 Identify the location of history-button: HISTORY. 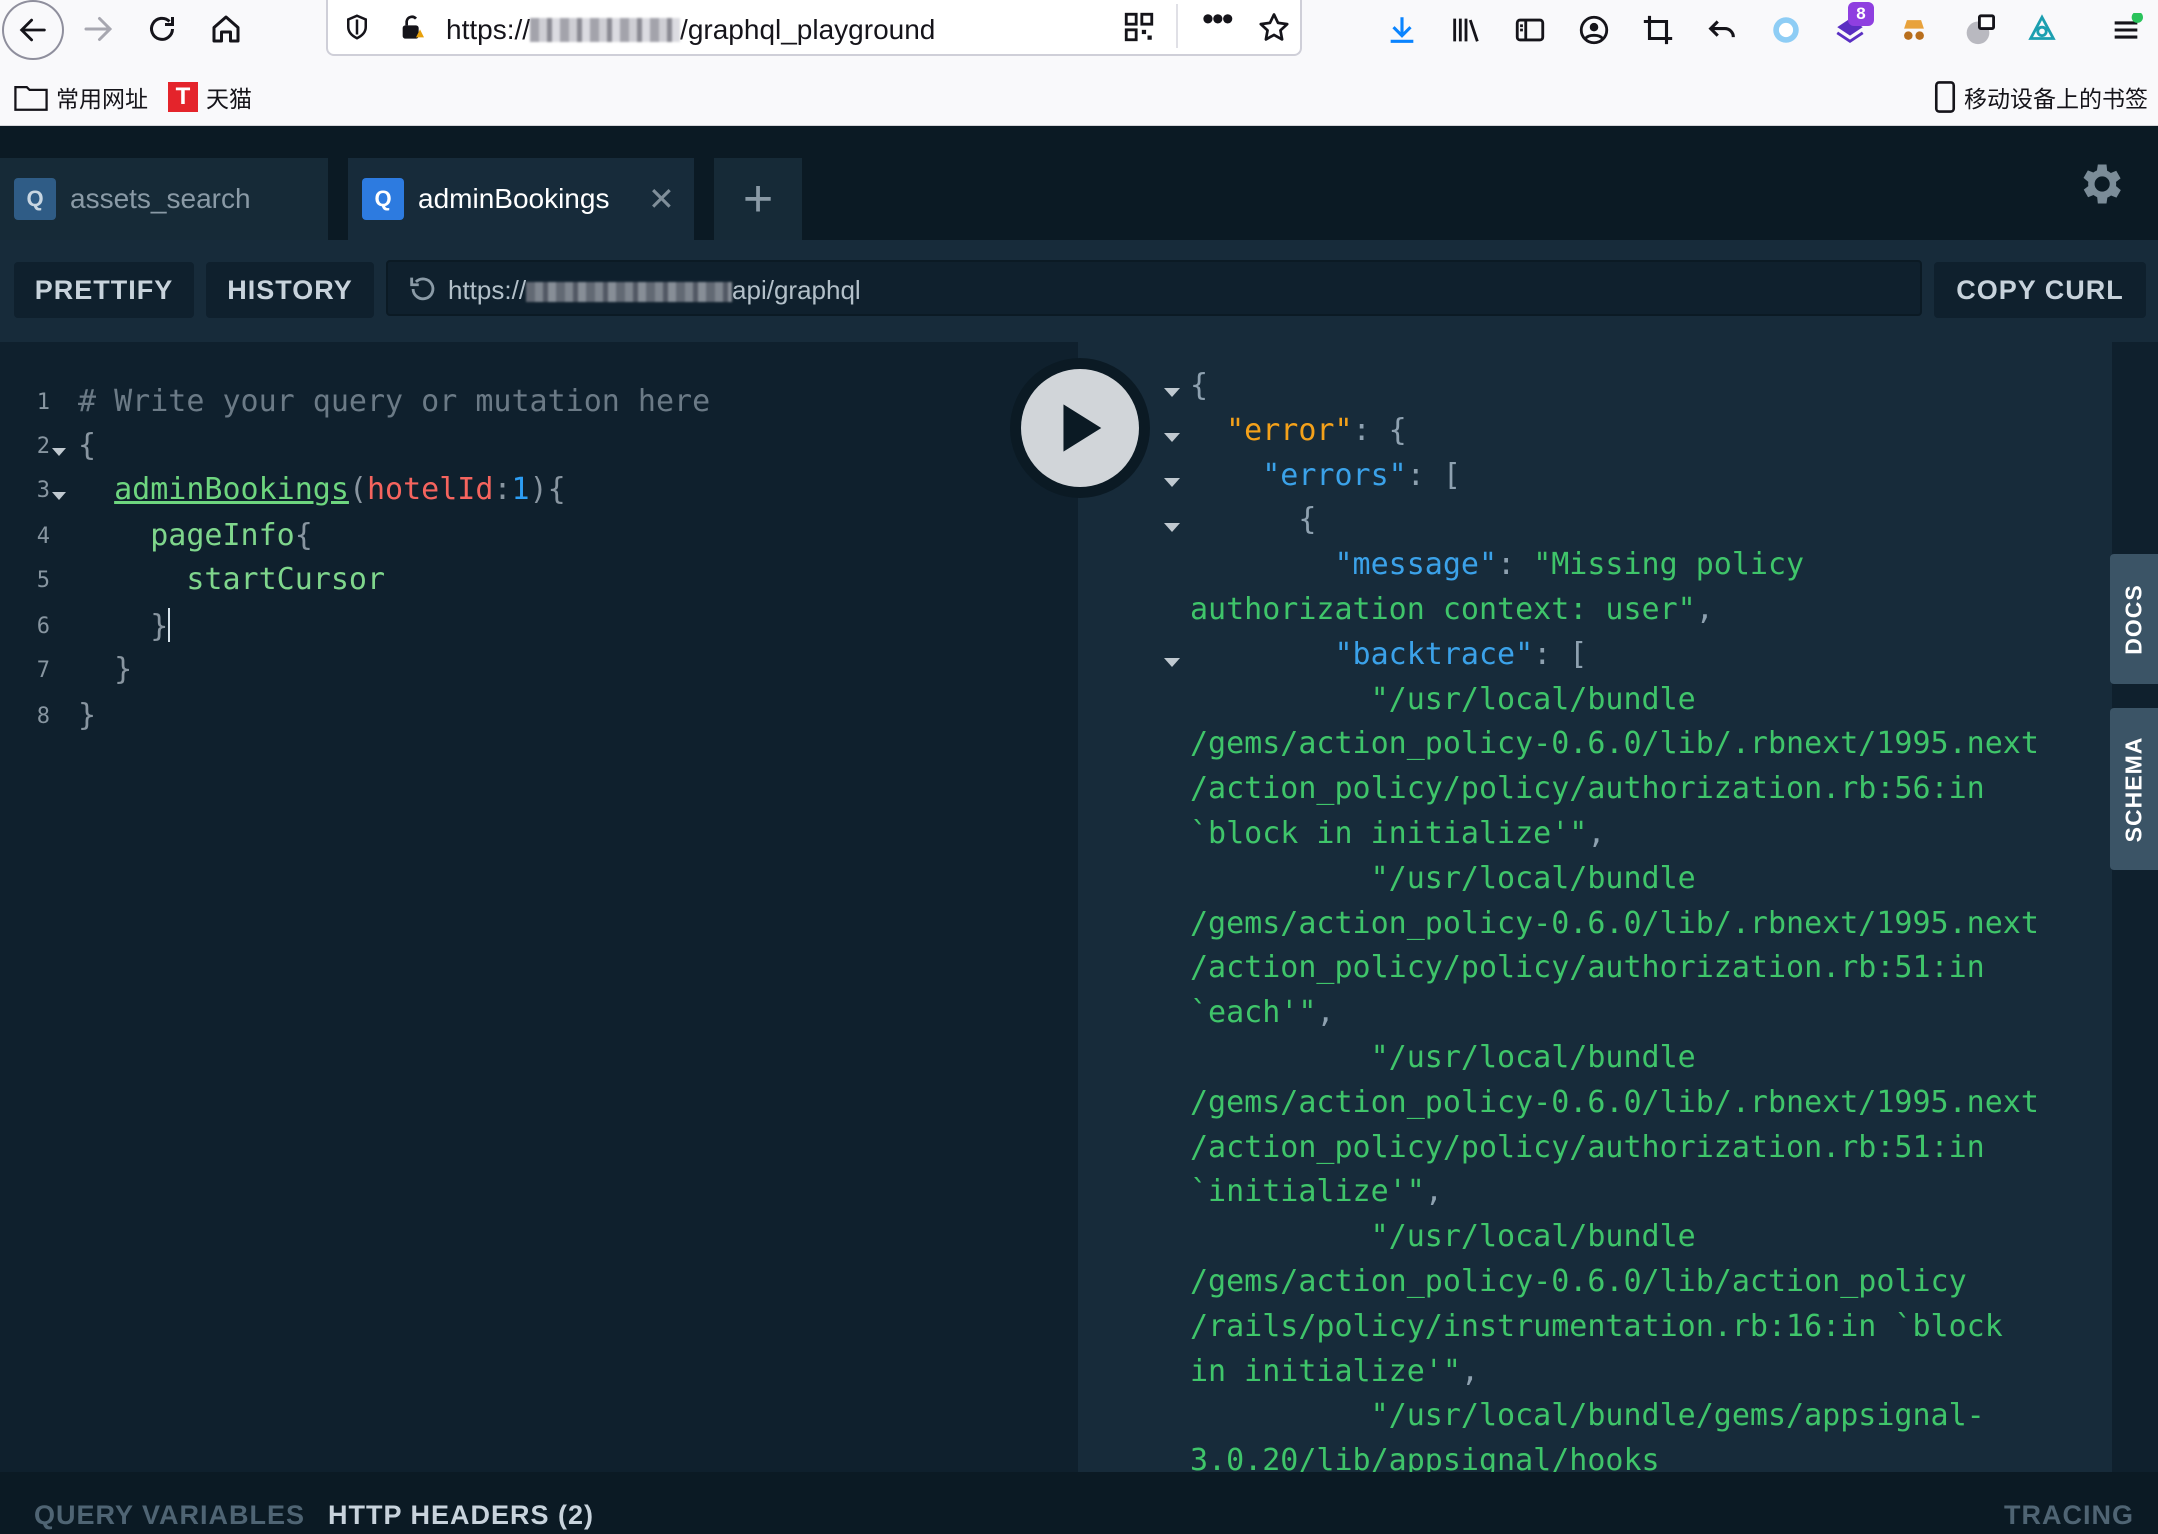
(290, 290).